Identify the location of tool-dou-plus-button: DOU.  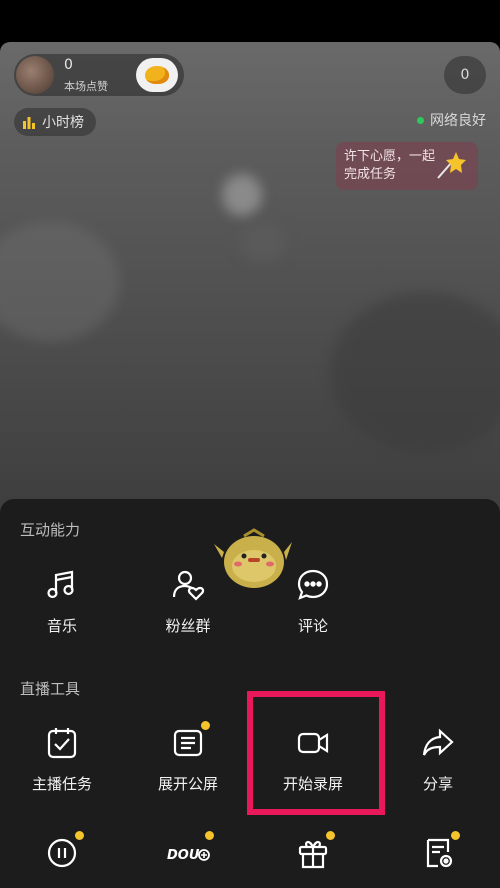
(188, 851).